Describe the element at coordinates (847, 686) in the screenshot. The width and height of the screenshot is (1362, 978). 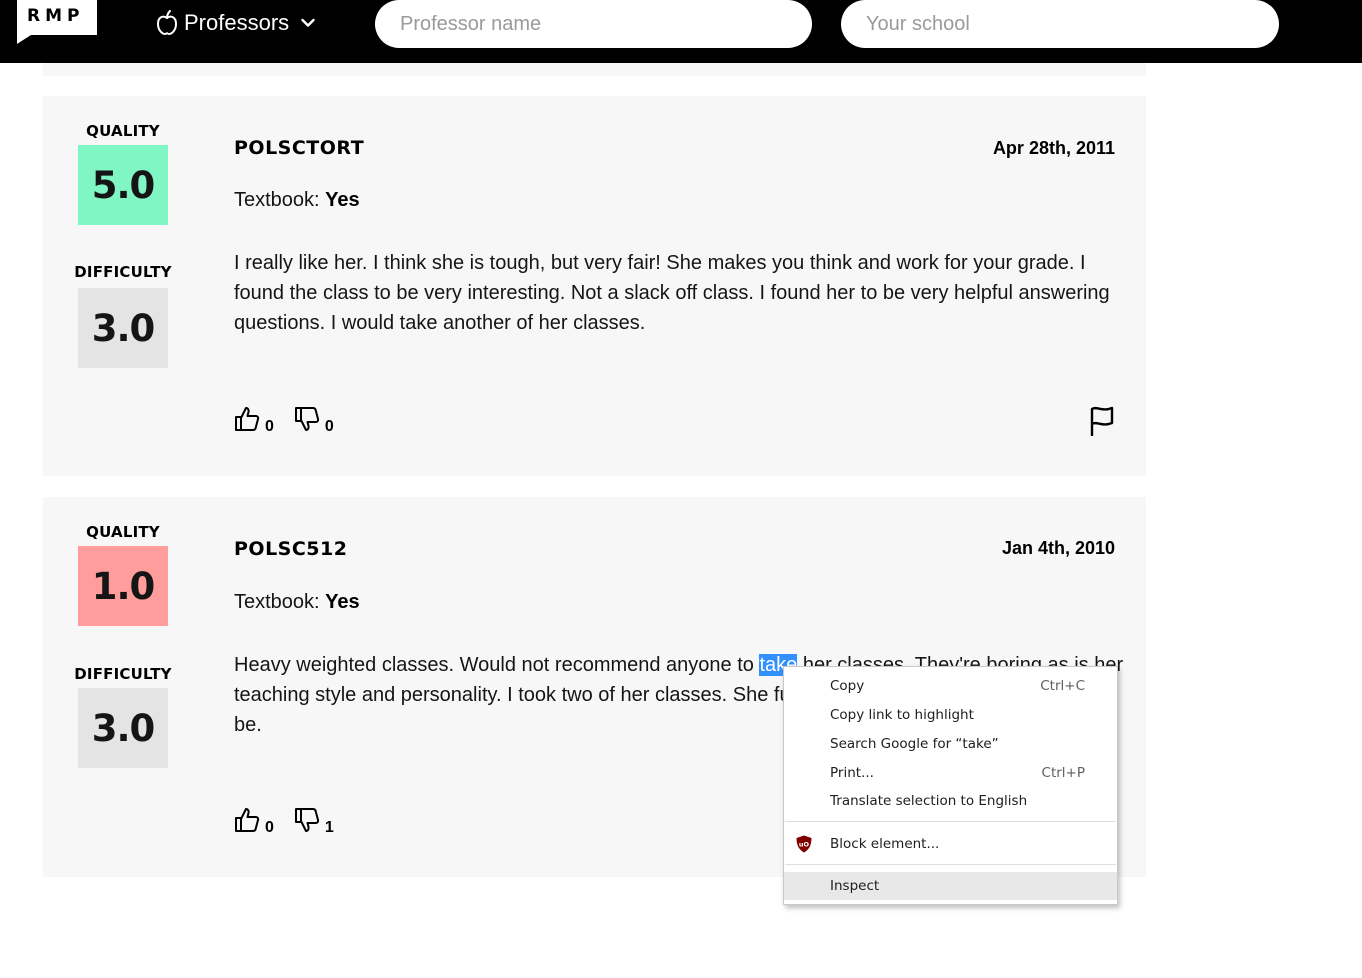
I see `copy-label: Copy` at that location.